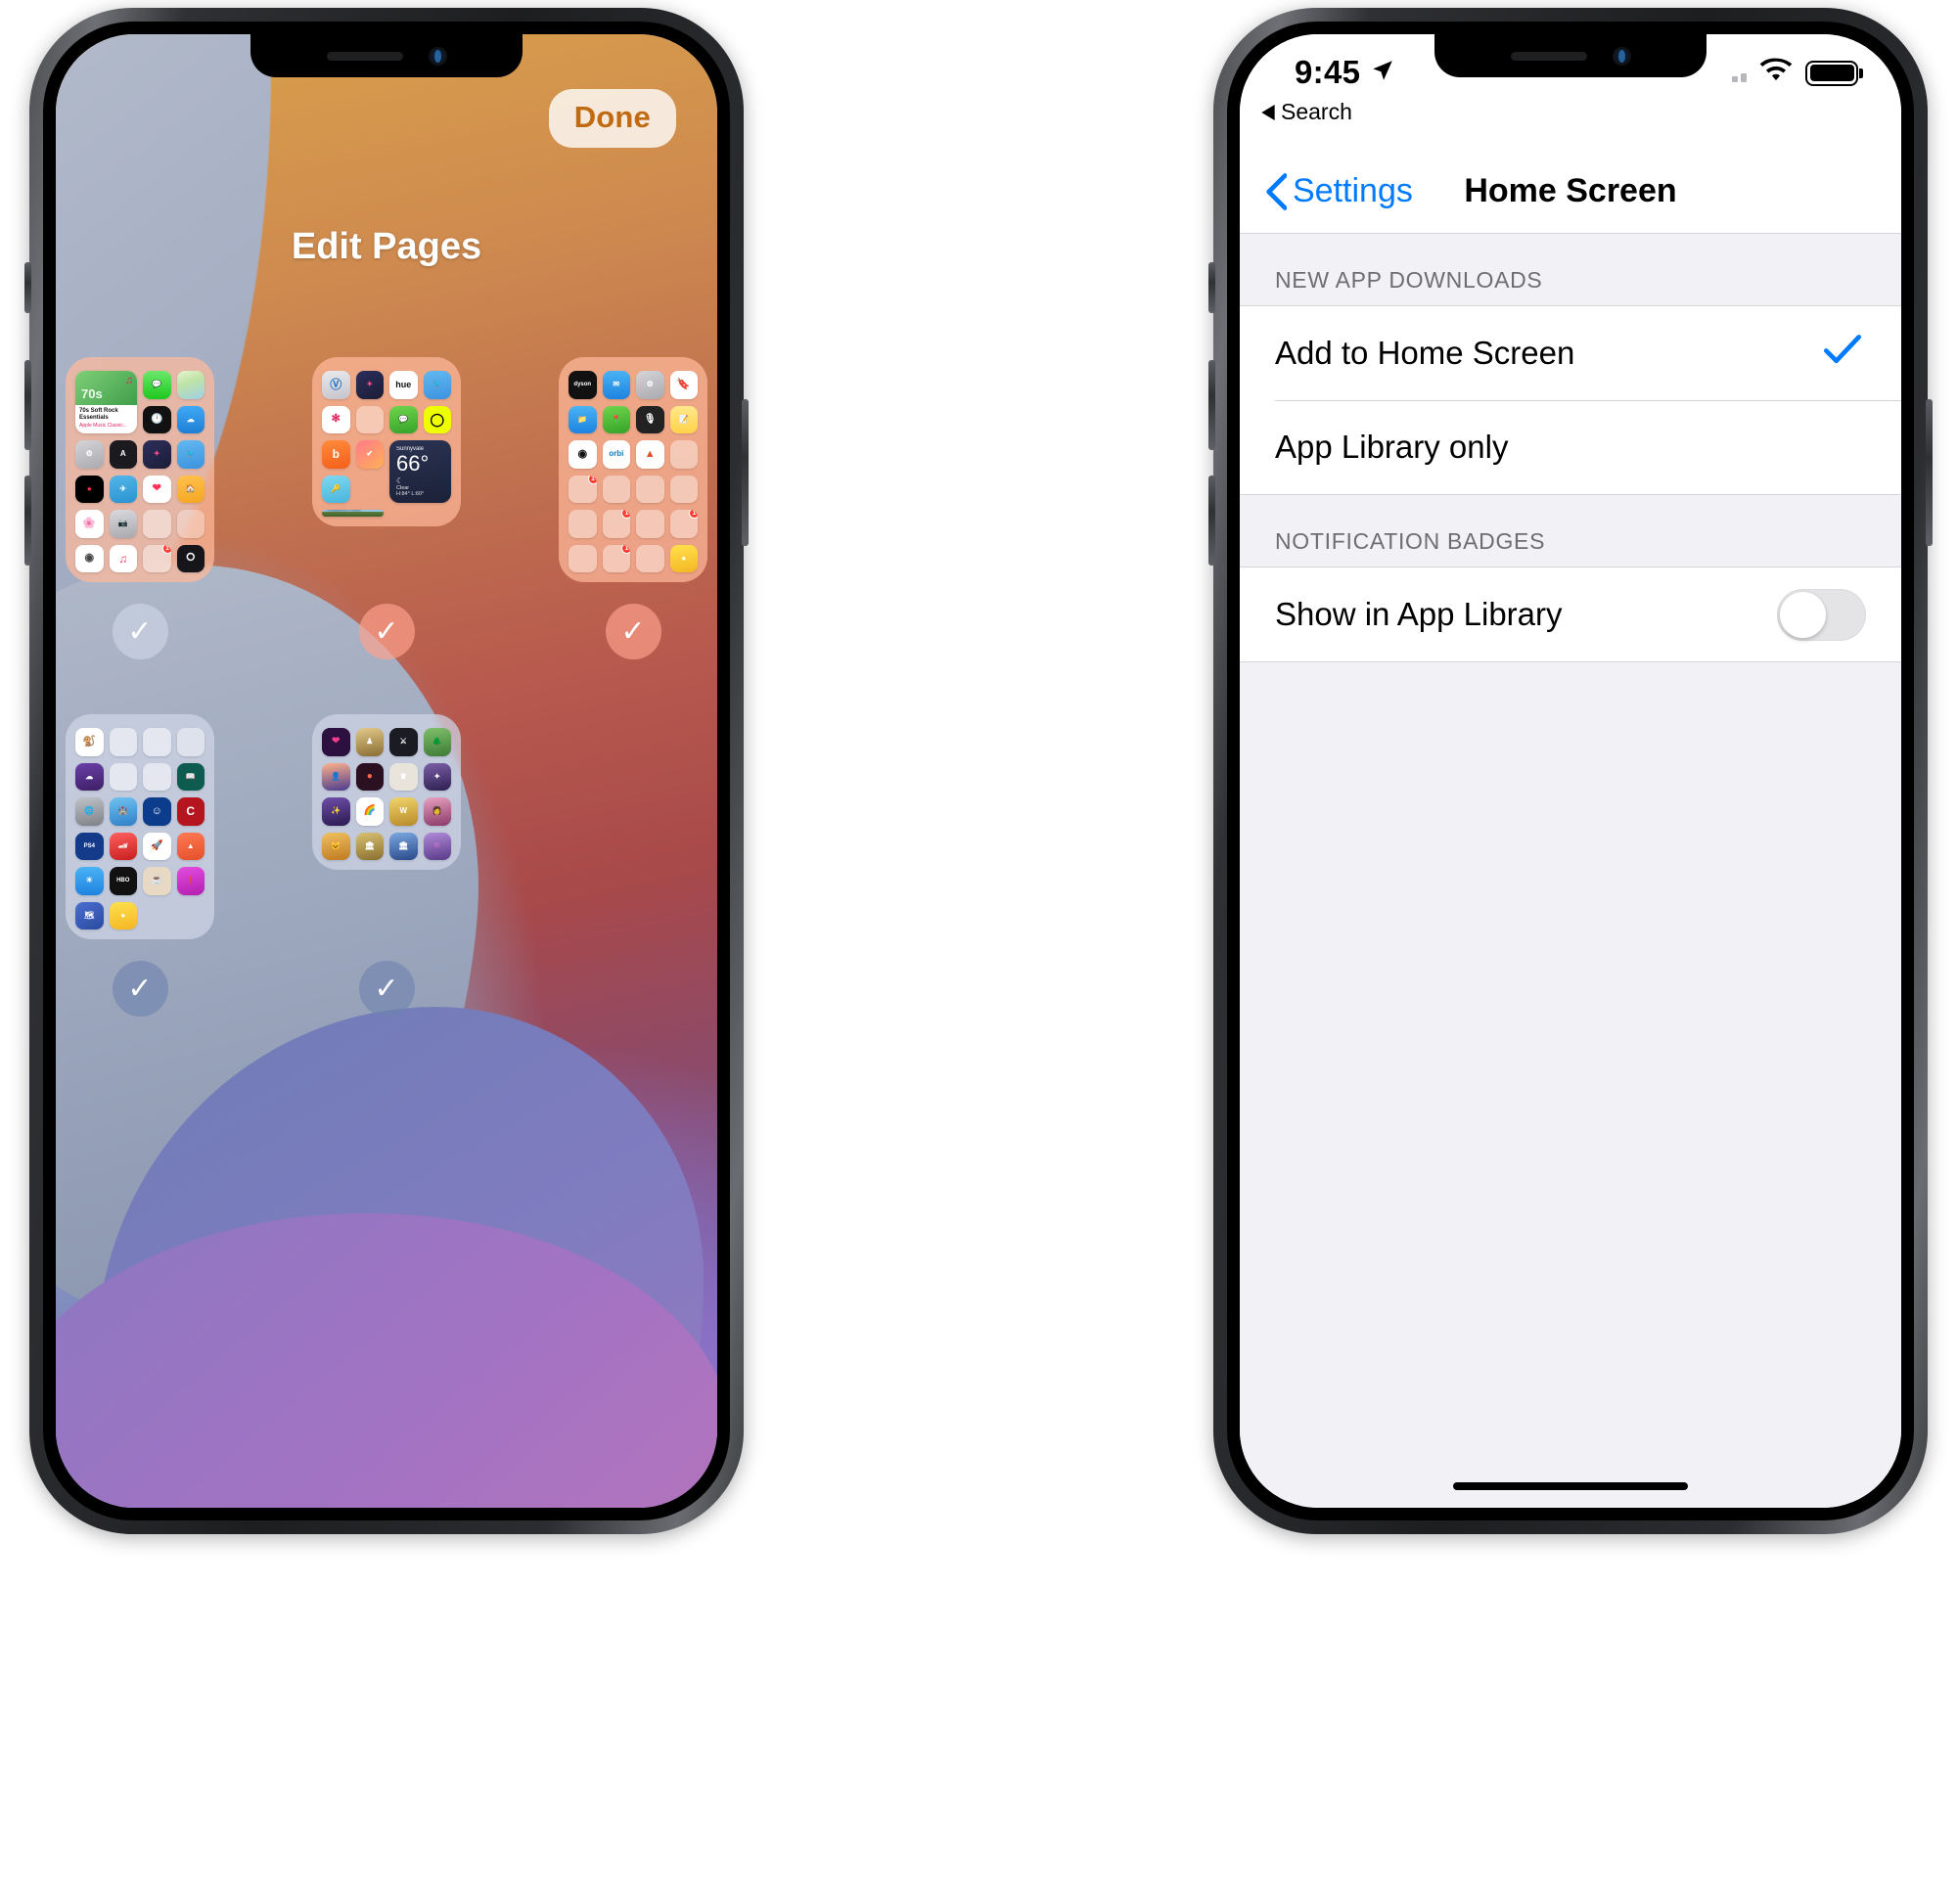 The image size is (1957, 1904). I want to click on page-check-4: ✓, so click(140, 989).